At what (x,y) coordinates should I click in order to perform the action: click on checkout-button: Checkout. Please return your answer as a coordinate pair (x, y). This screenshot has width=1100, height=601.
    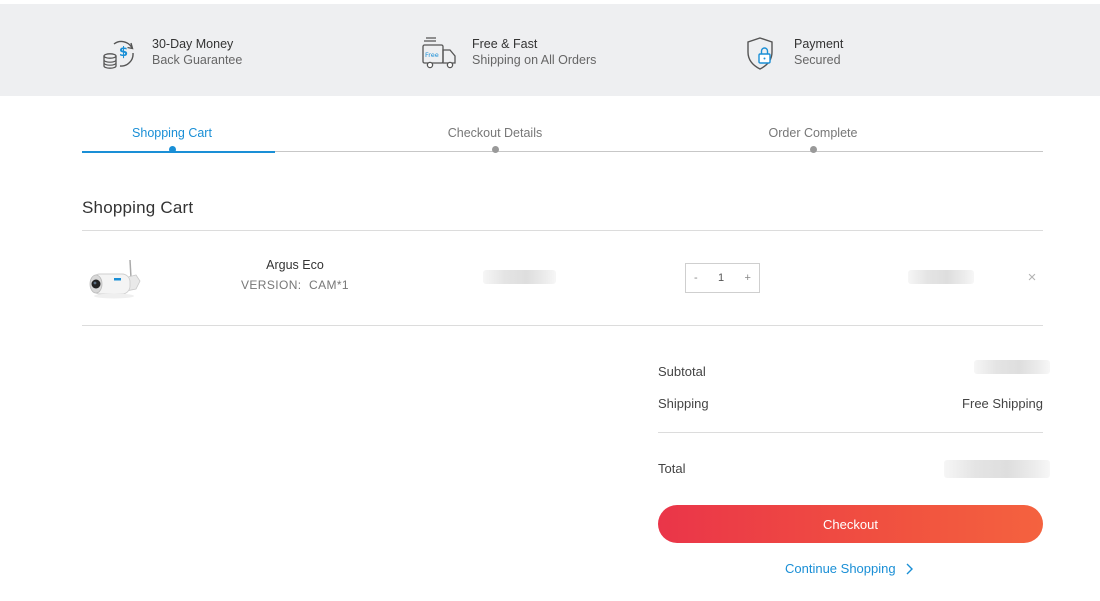
    Looking at the image, I should click on (850, 524).